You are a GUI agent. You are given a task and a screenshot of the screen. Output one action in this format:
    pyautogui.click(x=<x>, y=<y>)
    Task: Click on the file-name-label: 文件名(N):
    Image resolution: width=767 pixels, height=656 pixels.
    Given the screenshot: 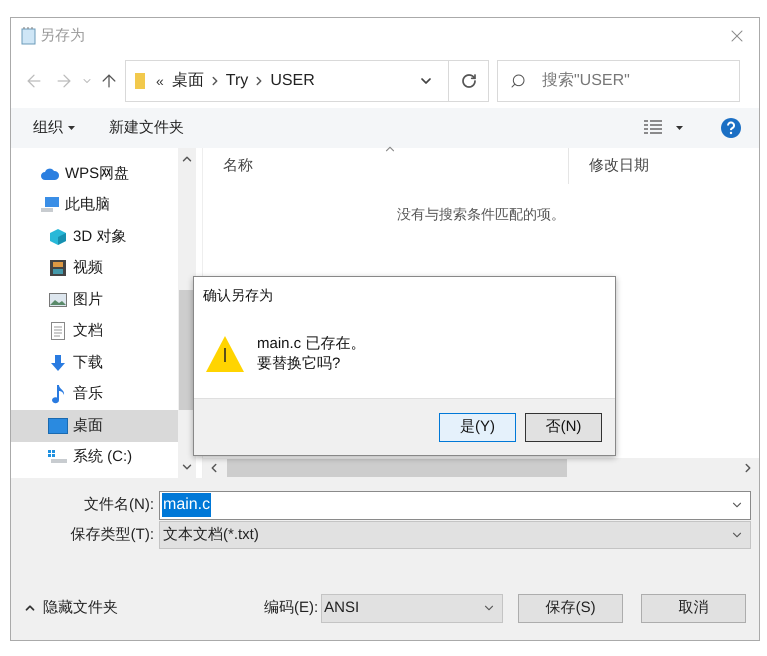 What is the action you would take?
    pyautogui.click(x=119, y=504)
    